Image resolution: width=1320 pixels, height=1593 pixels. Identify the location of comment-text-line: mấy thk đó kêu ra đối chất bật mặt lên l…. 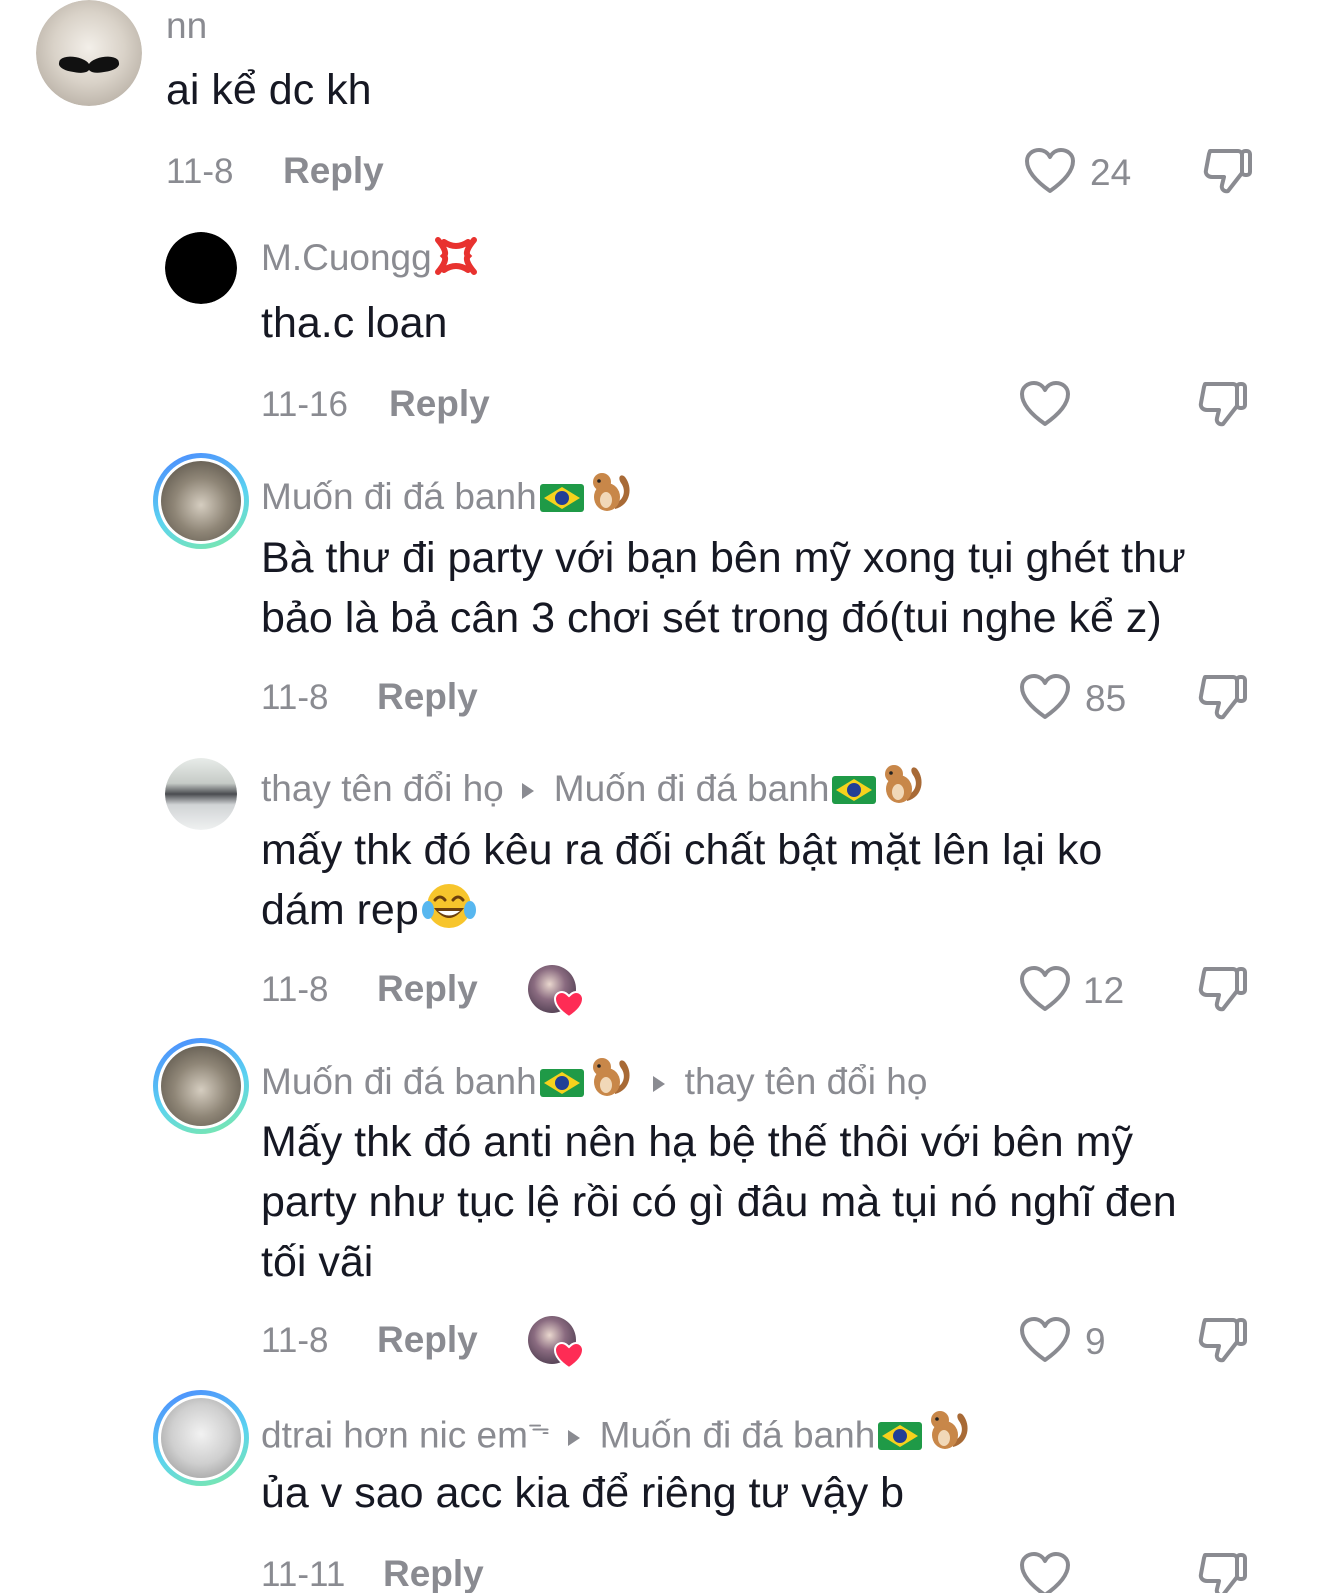
(682, 850).